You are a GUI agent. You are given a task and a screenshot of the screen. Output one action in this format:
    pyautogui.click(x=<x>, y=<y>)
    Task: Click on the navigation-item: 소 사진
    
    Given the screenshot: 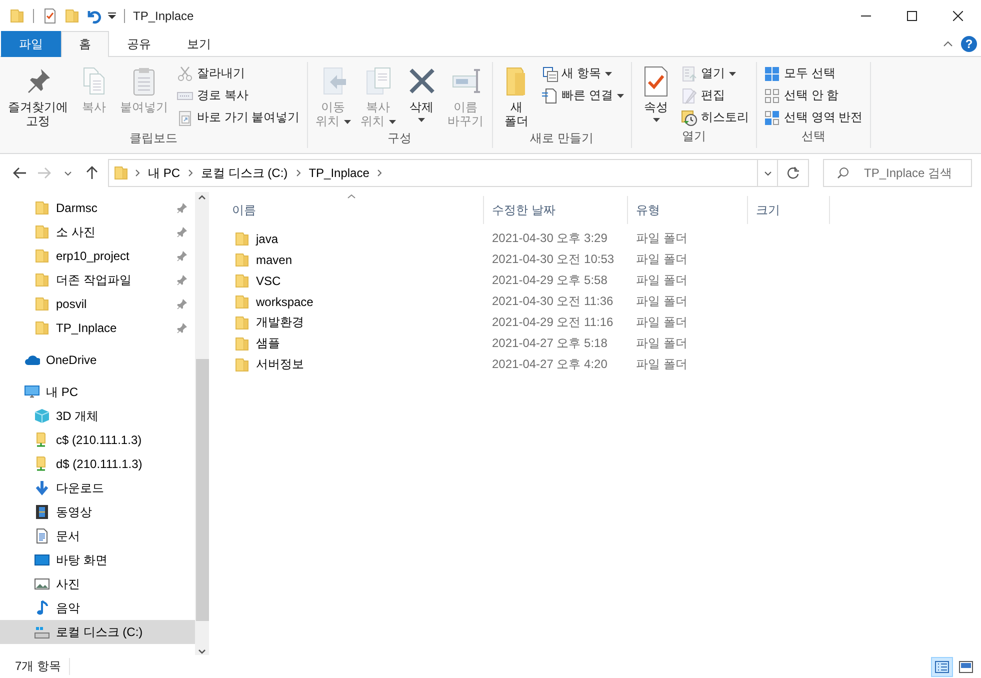 What is the action you would take?
    pyautogui.click(x=97, y=232)
    